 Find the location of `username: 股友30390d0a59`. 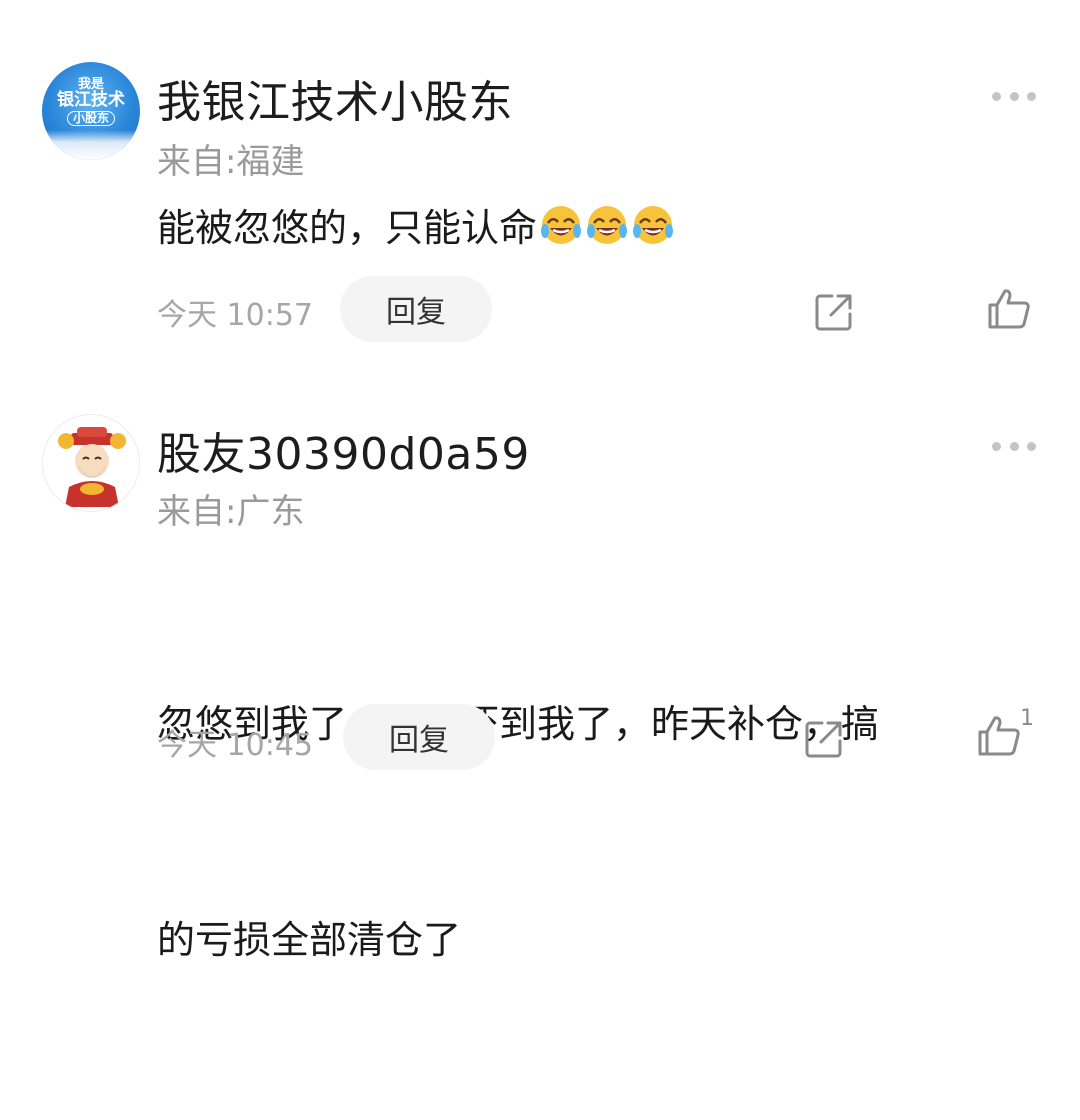

username: 股友30390d0a59 is located at coordinates (343, 450).